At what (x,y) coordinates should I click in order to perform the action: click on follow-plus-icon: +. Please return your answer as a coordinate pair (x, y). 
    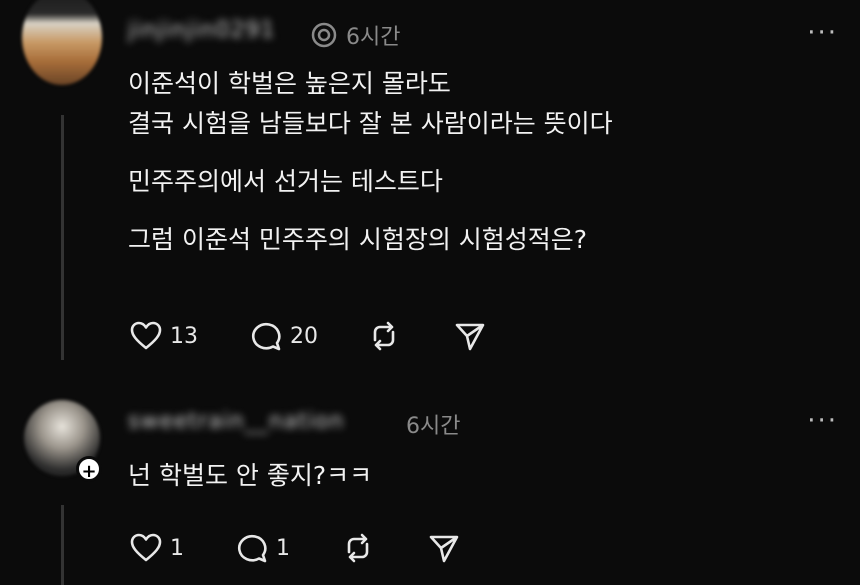
    Looking at the image, I should click on (89, 469).